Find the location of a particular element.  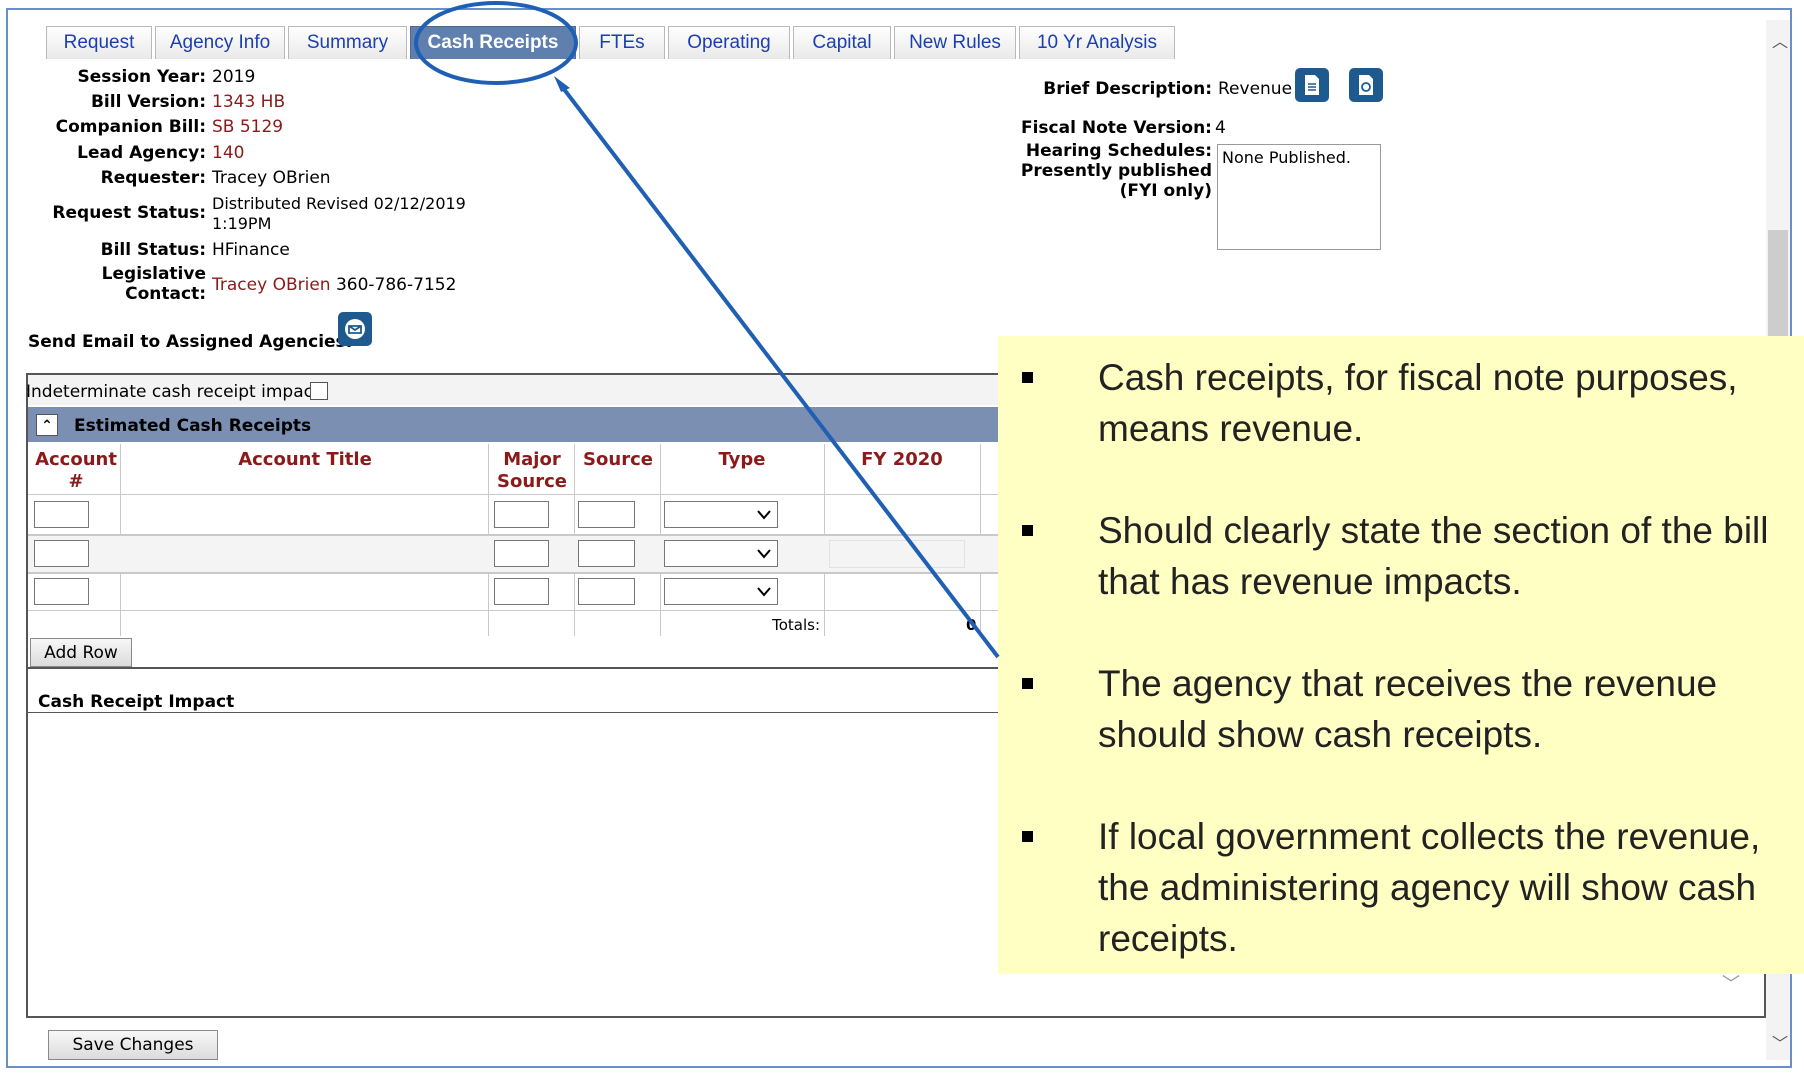

bill-version-link: 1343 HB is located at coordinates (248, 102).